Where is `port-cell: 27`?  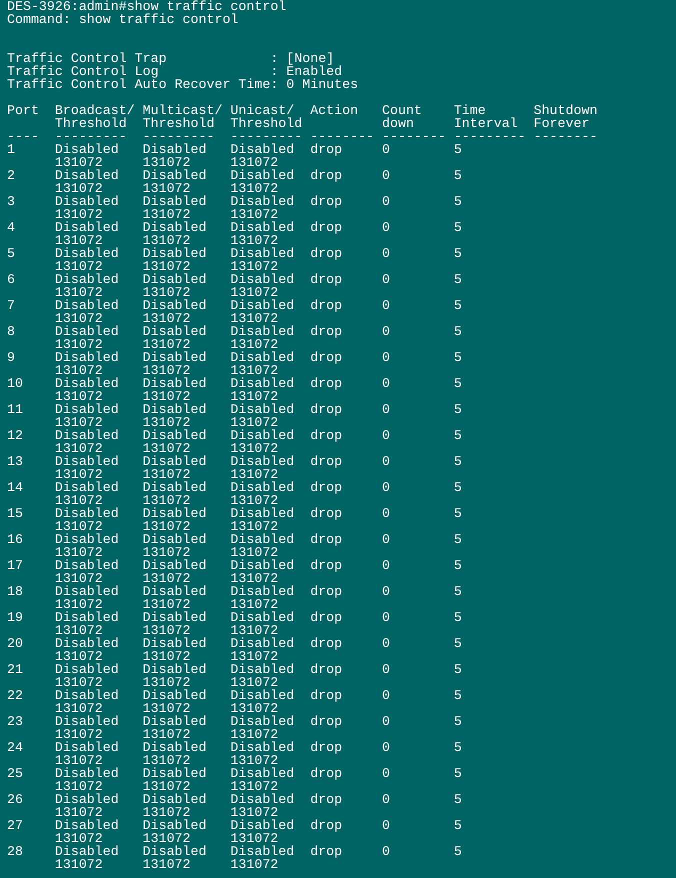 port-cell: 27 is located at coordinates (15, 825).